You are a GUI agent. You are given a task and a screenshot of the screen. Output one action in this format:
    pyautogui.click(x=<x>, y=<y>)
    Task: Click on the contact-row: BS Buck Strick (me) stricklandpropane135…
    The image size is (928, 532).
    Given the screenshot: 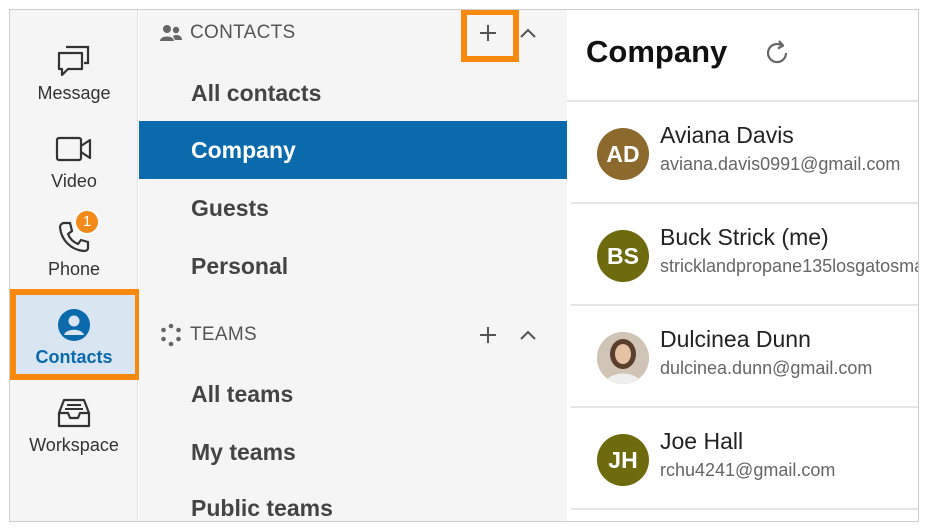 What is the action you would take?
    pyautogui.click(x=744, y=256)
    